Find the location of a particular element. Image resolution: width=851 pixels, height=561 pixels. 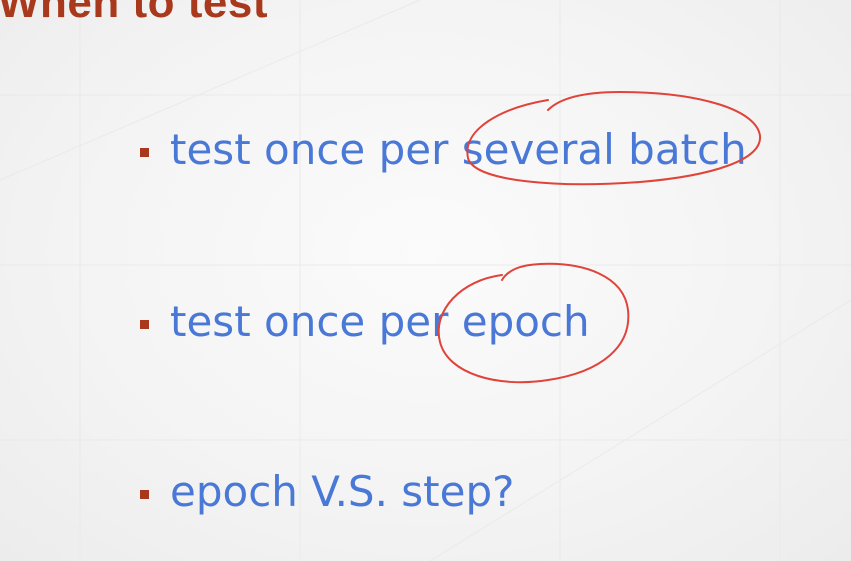

bullet-item-epoch: test once per epoch is located at coordinates (365, 322).